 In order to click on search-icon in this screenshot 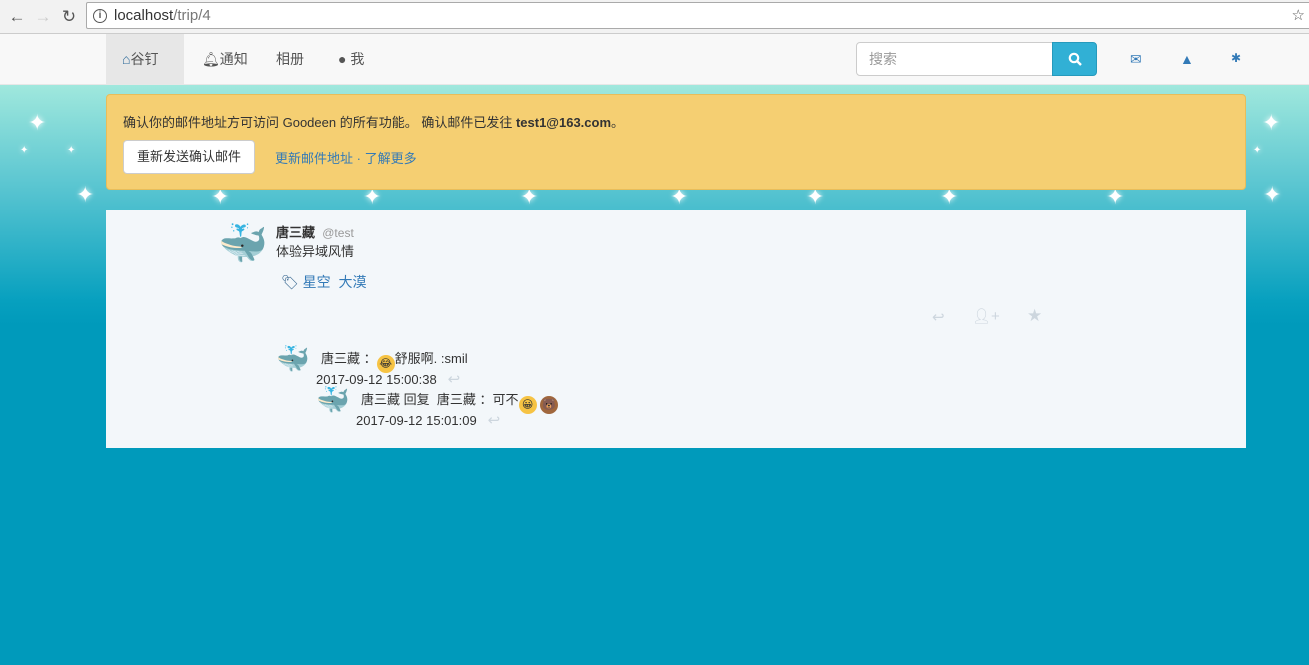, I will do `click(1075, 59)`.